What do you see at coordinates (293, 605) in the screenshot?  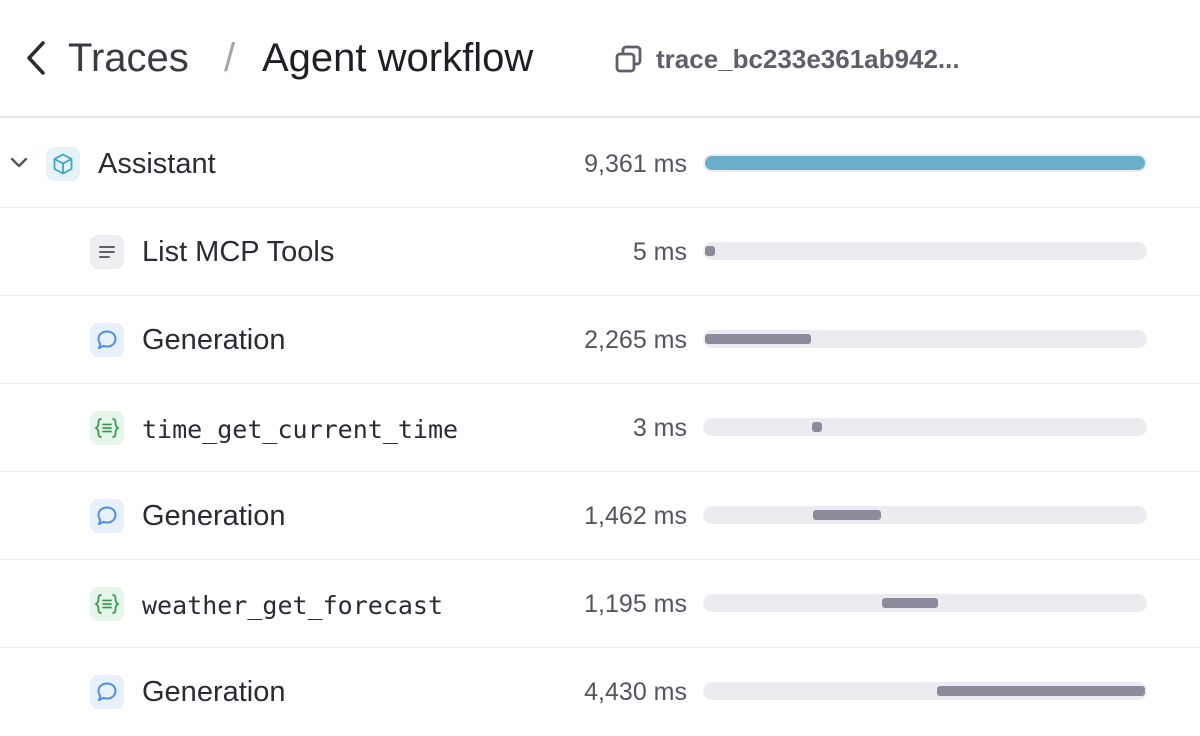 I see `span-label: weather_get_forecast` at bounding box center [293, 605].